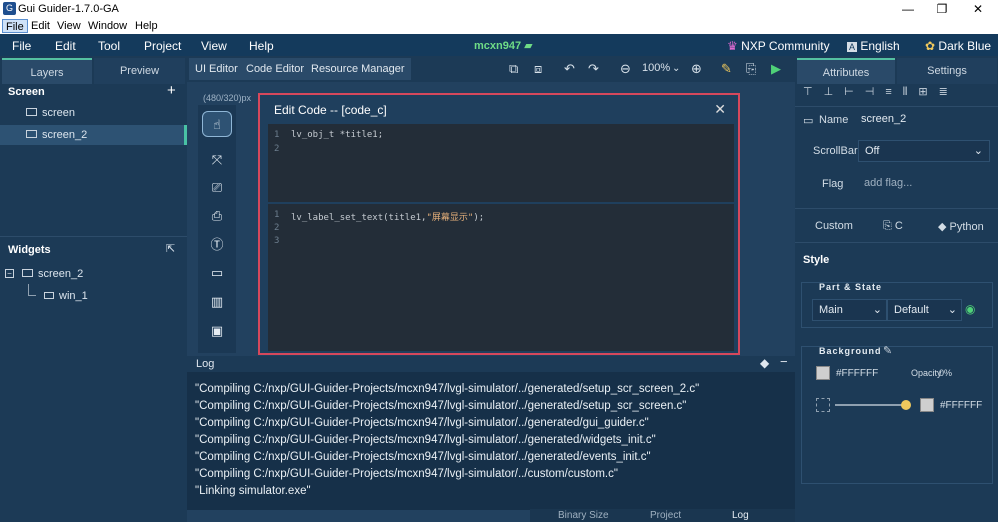  I want to click on distribute-icon: ⧉, so click(513, 69).